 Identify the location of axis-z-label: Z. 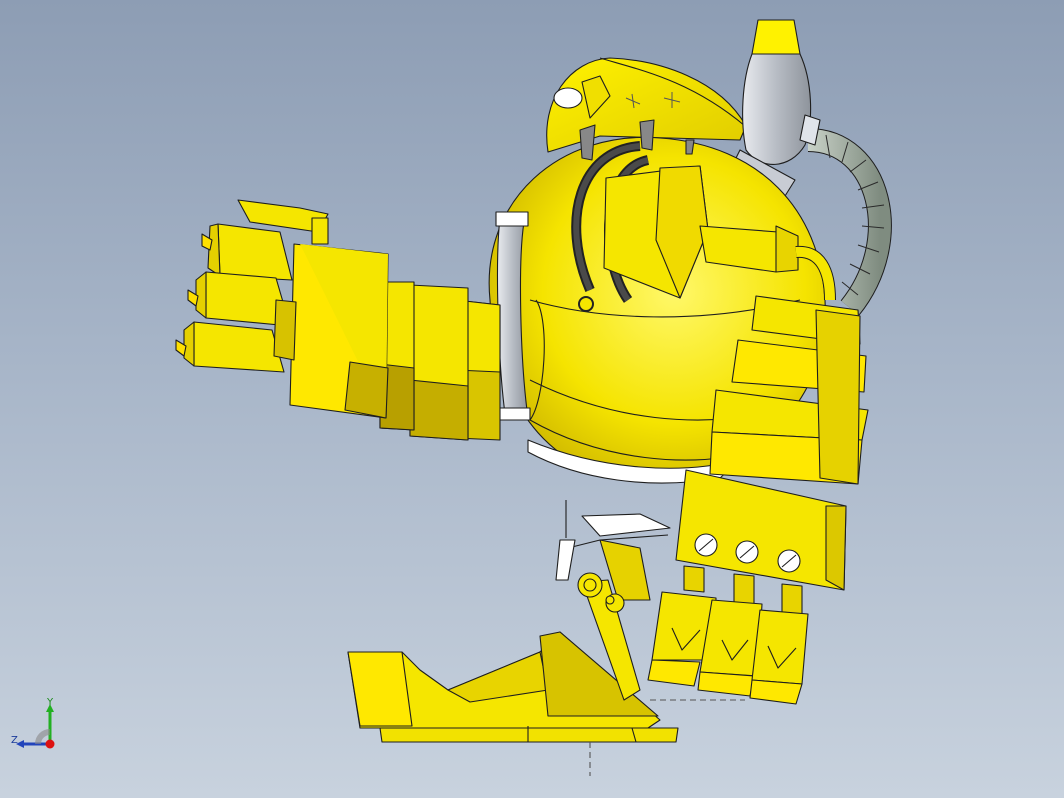
(14, 740).